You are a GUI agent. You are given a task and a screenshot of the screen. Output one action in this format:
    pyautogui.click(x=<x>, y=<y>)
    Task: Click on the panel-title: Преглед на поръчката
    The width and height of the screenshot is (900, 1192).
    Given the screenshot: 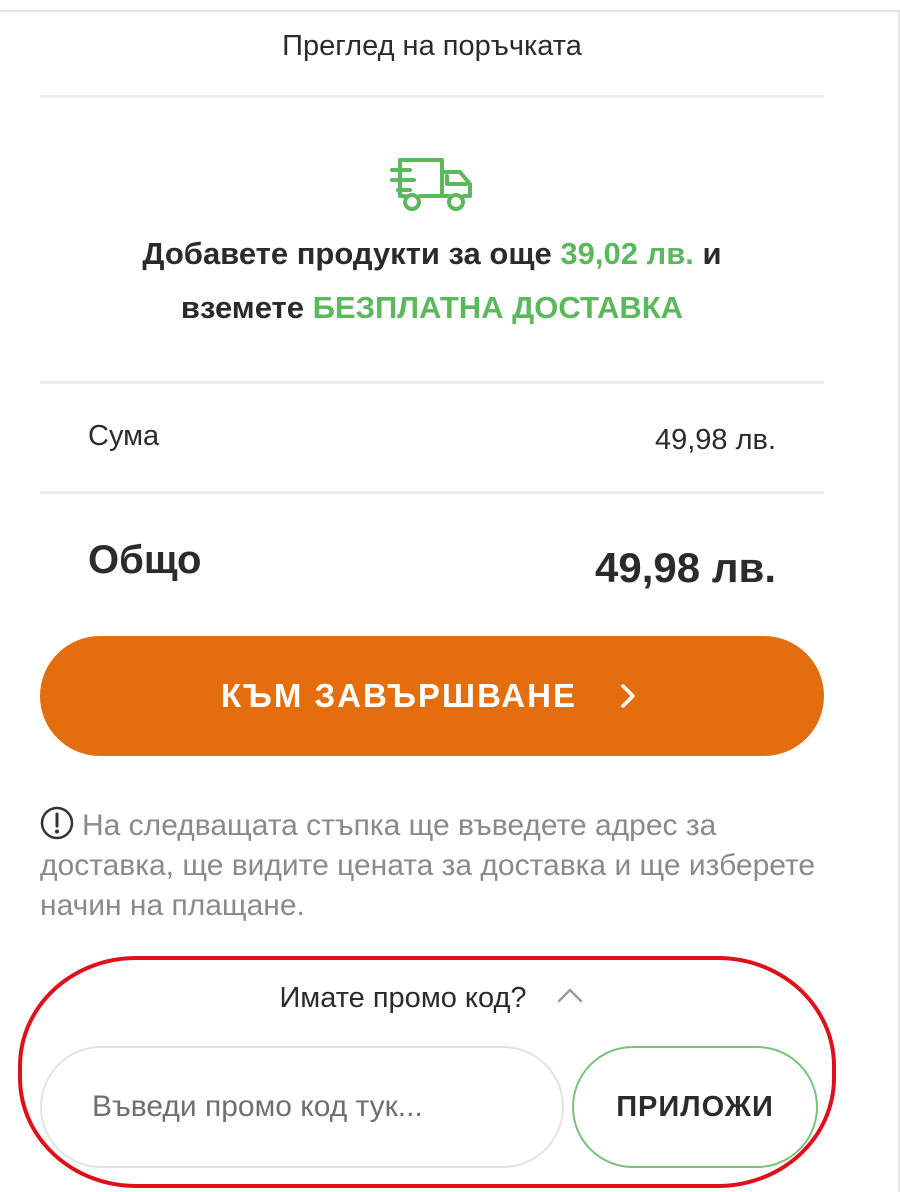 What is the action you would take?
    pyautogui.click(x=432, y=46)
    